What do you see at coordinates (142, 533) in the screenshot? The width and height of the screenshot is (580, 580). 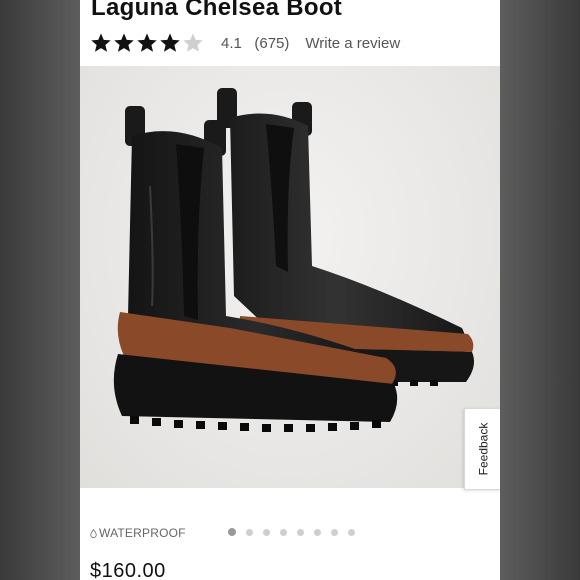 I see `badge-label: WATERPROOF` at bounding box center [142, 533].